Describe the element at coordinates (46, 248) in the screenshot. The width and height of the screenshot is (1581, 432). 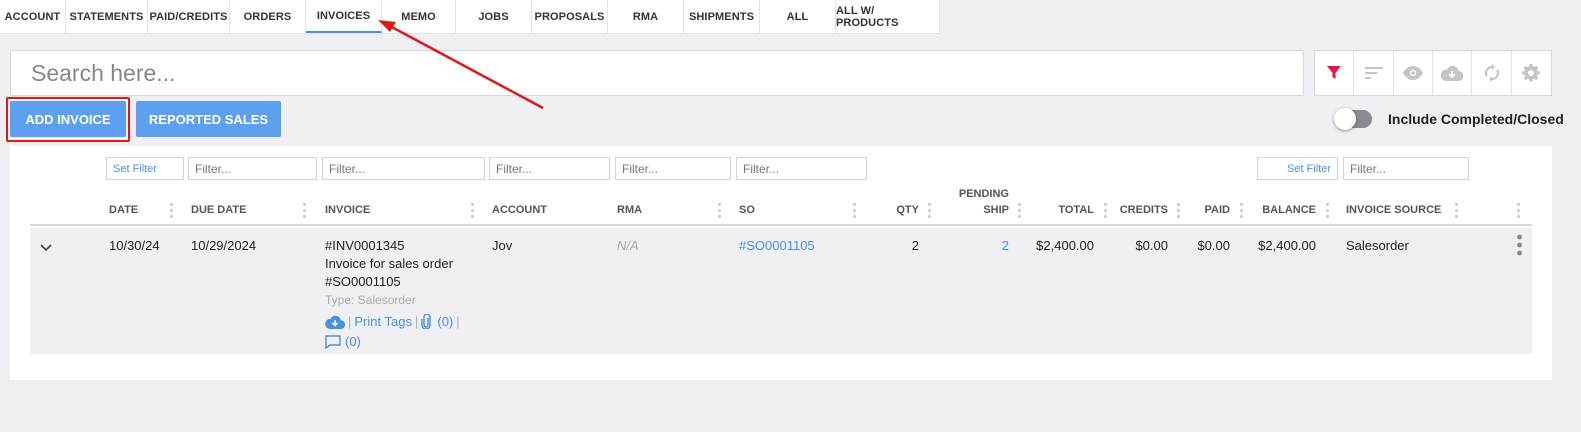
I see `chevron-down-icon` at that location.